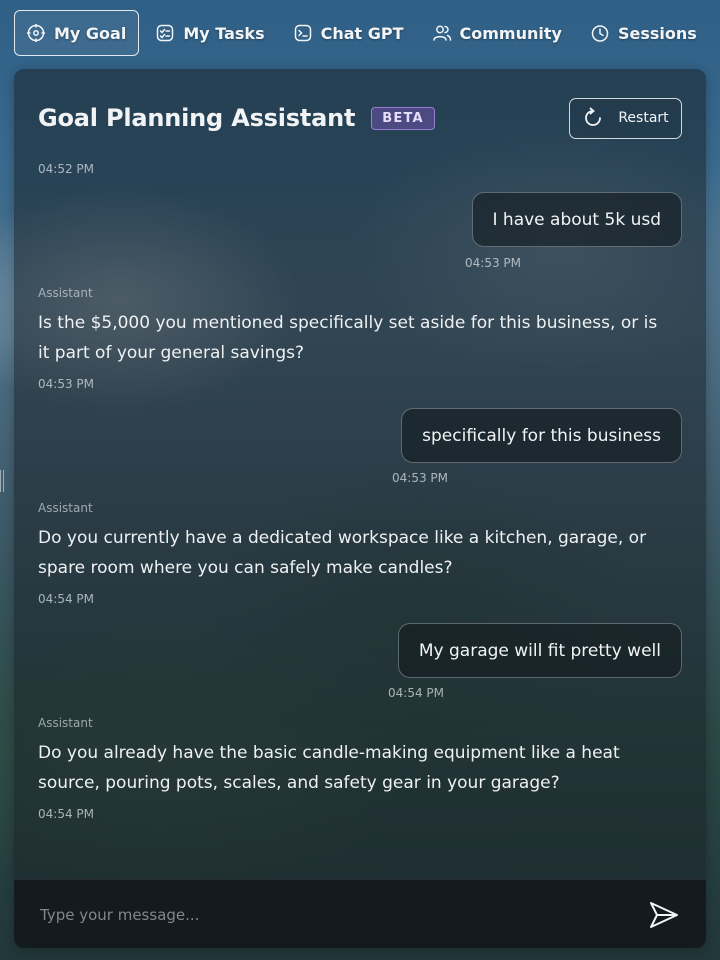  I want to click on terminal-icon, so click(303, 33).